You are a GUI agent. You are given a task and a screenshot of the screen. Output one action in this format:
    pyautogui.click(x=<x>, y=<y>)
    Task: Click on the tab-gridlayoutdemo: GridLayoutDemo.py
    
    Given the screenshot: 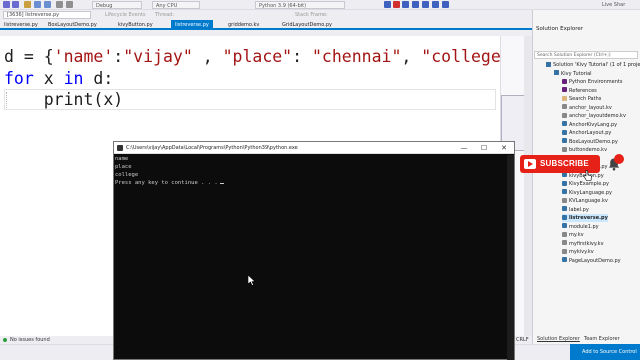 What is the action you would take?
    pyautogui.click(x=307, y=25)
    